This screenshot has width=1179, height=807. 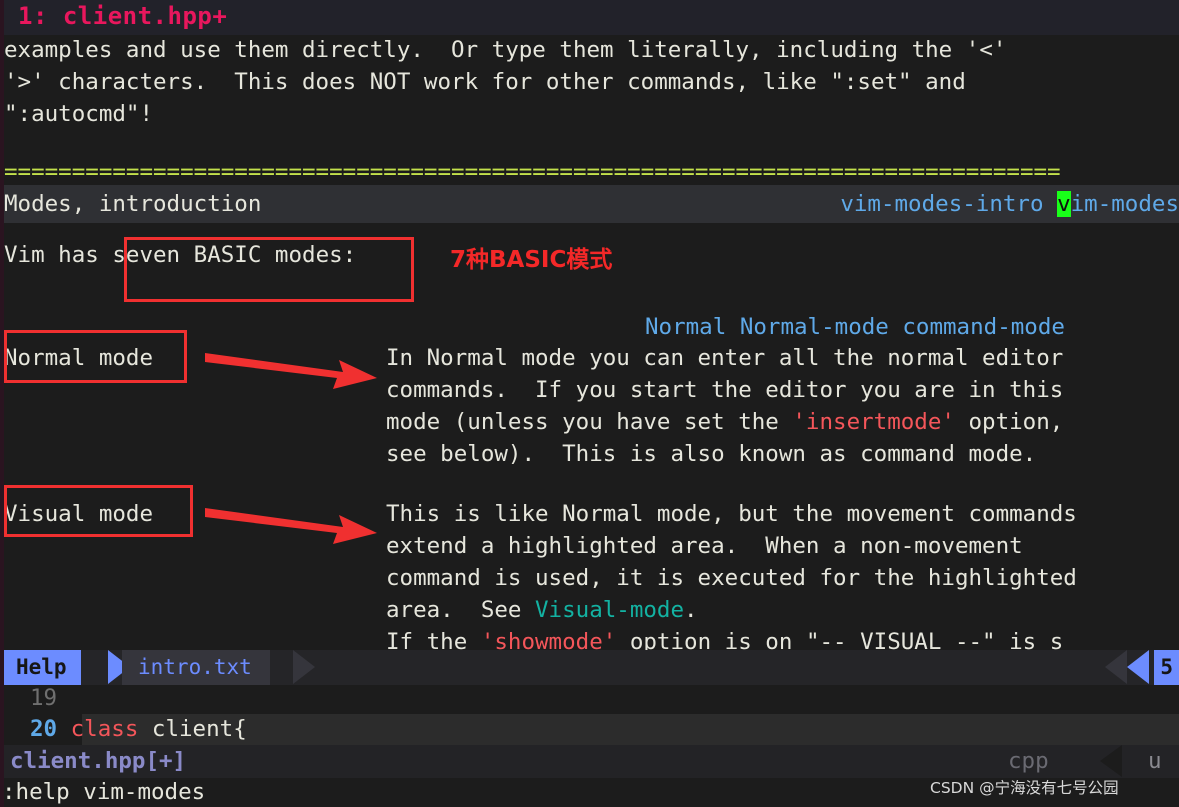 What do you see at coordinates (433, 639) in the screenshot?
I see `body-text: If the` at bounding box center [433, 639].